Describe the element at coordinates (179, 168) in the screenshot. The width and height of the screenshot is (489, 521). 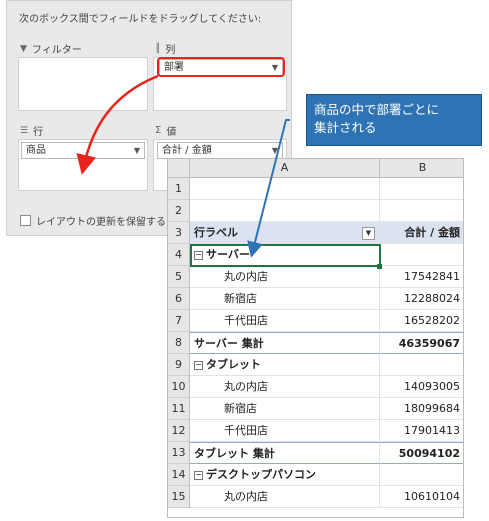
I see `select-all-corner` at that location.